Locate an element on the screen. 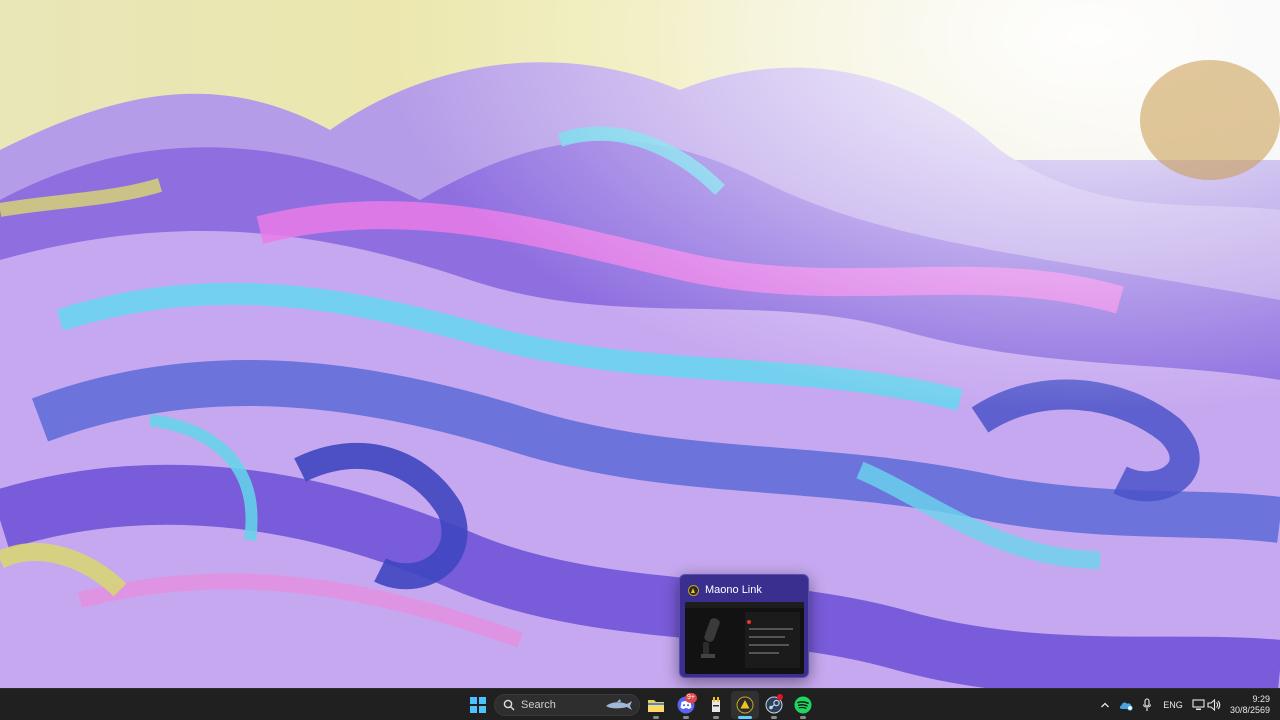 Image resolution: width=1280 pixels, height=720 pixels. clock-time: 9:29 is located at coordinates (1261, 699).